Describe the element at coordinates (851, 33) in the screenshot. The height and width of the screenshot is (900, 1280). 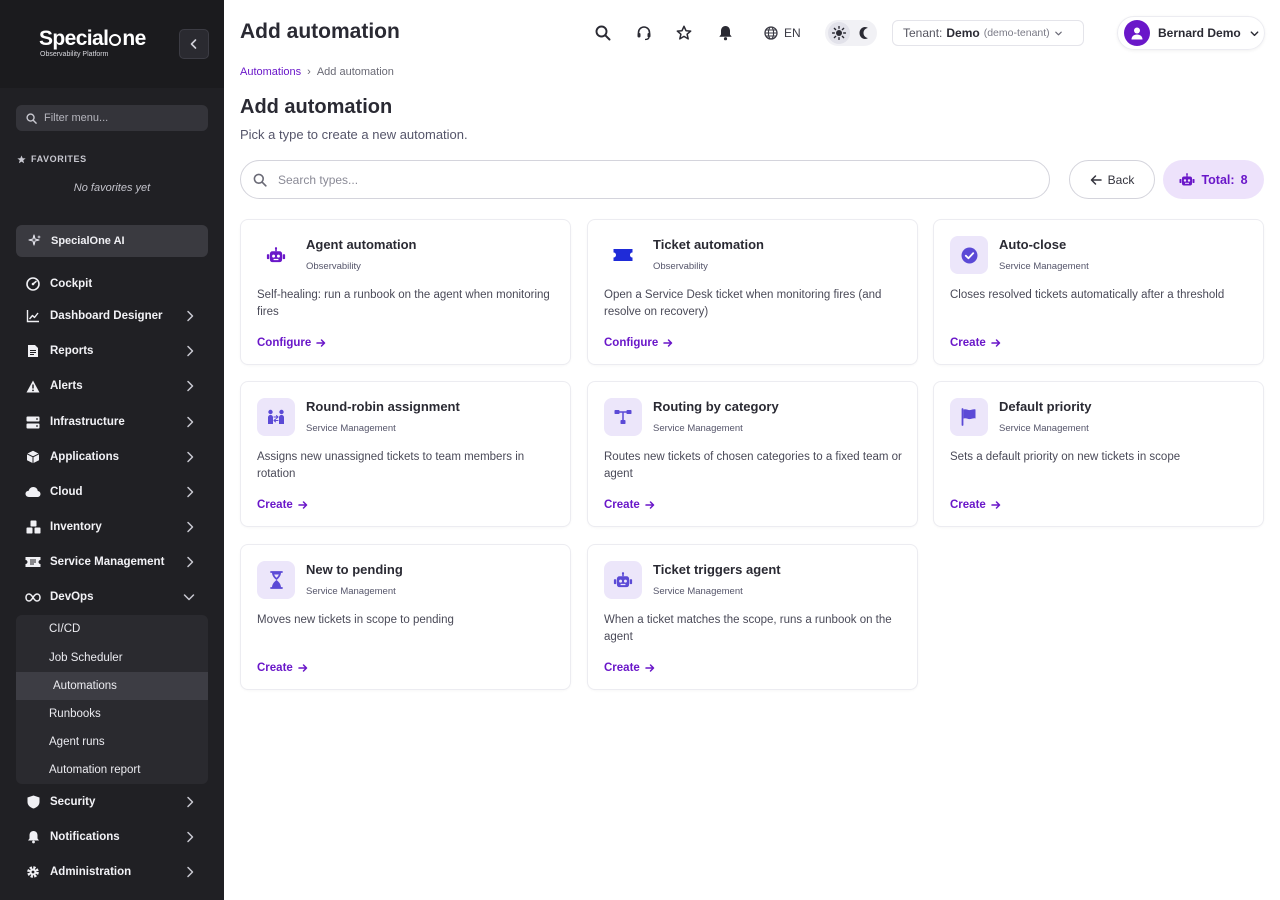
I see `theme-toggle` at that location.